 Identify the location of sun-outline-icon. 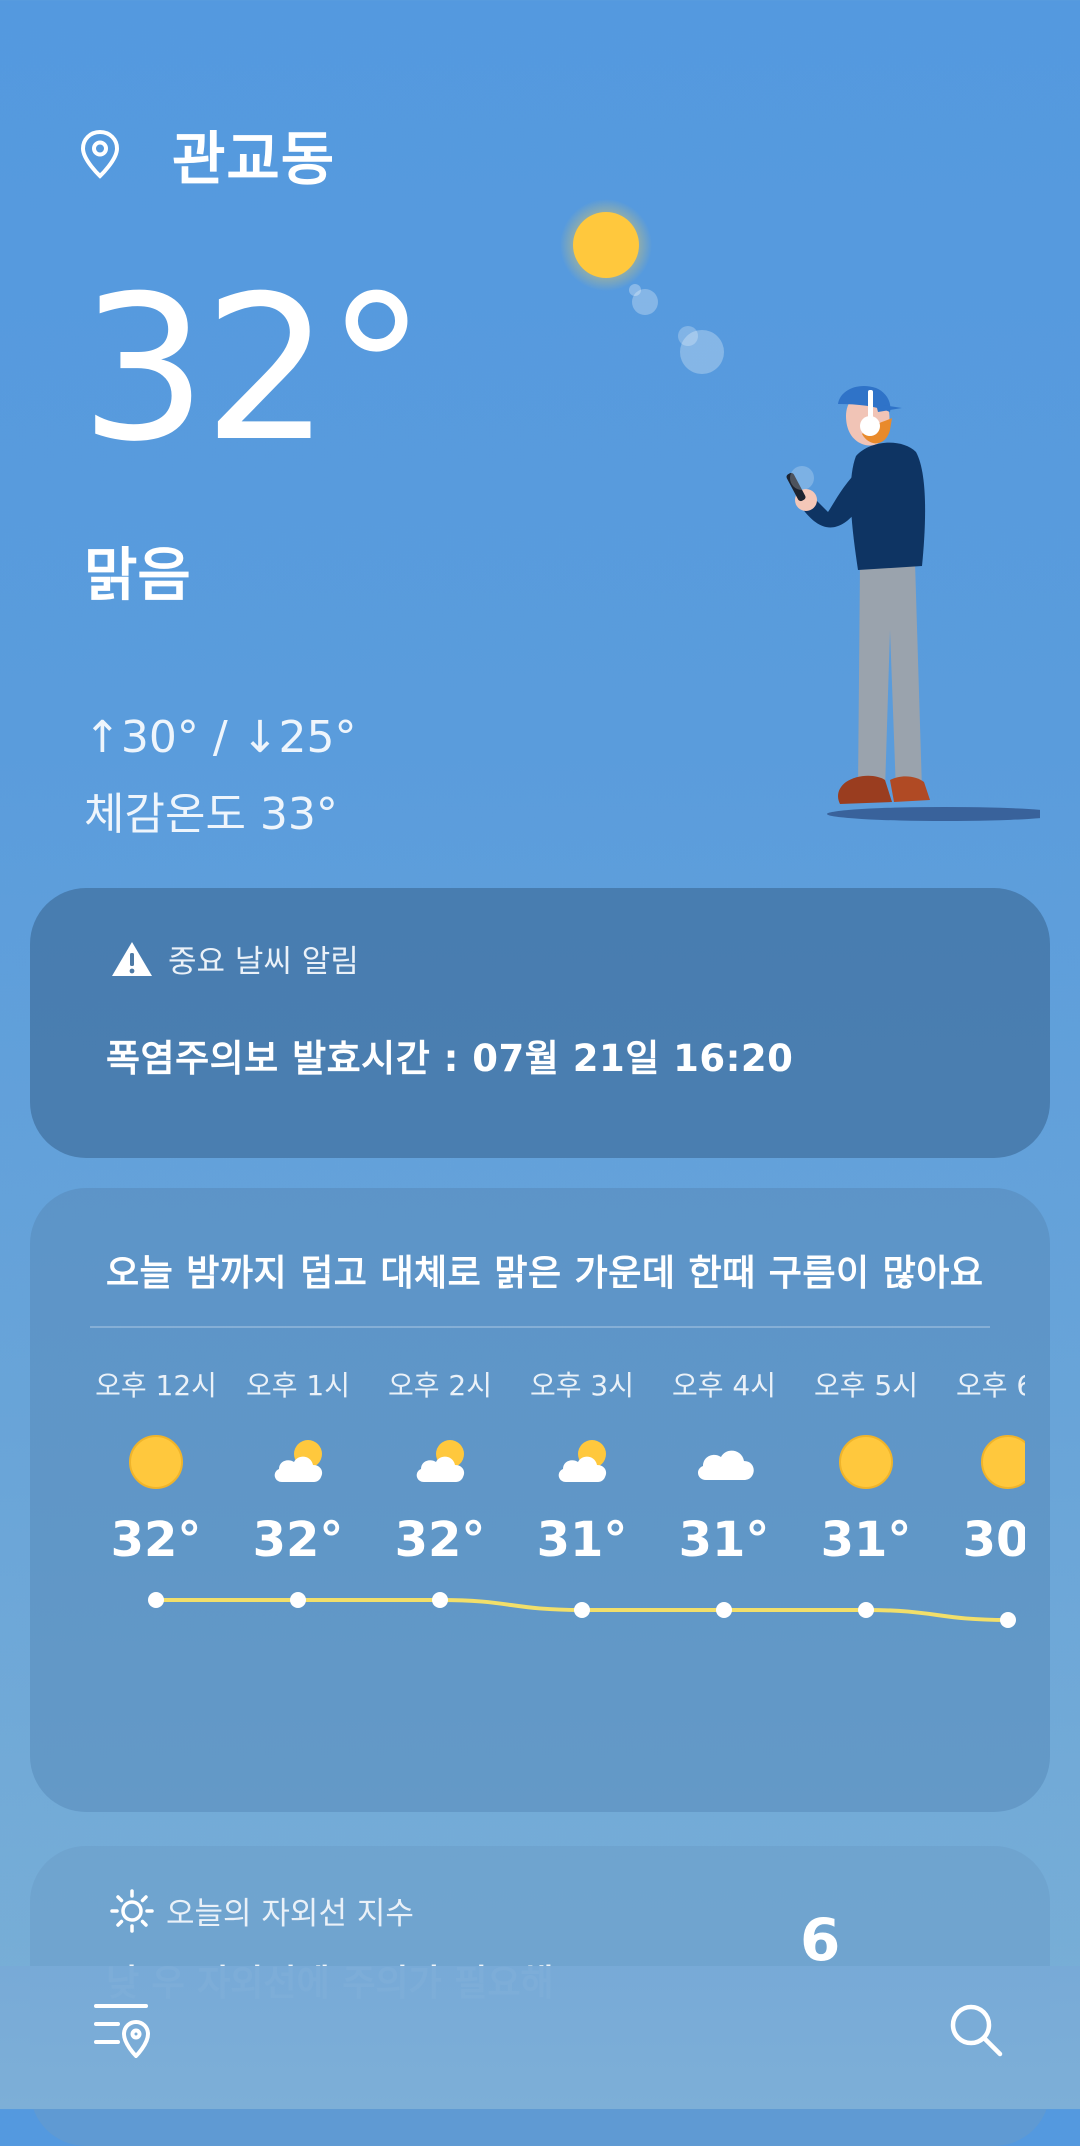
(132, 1910).